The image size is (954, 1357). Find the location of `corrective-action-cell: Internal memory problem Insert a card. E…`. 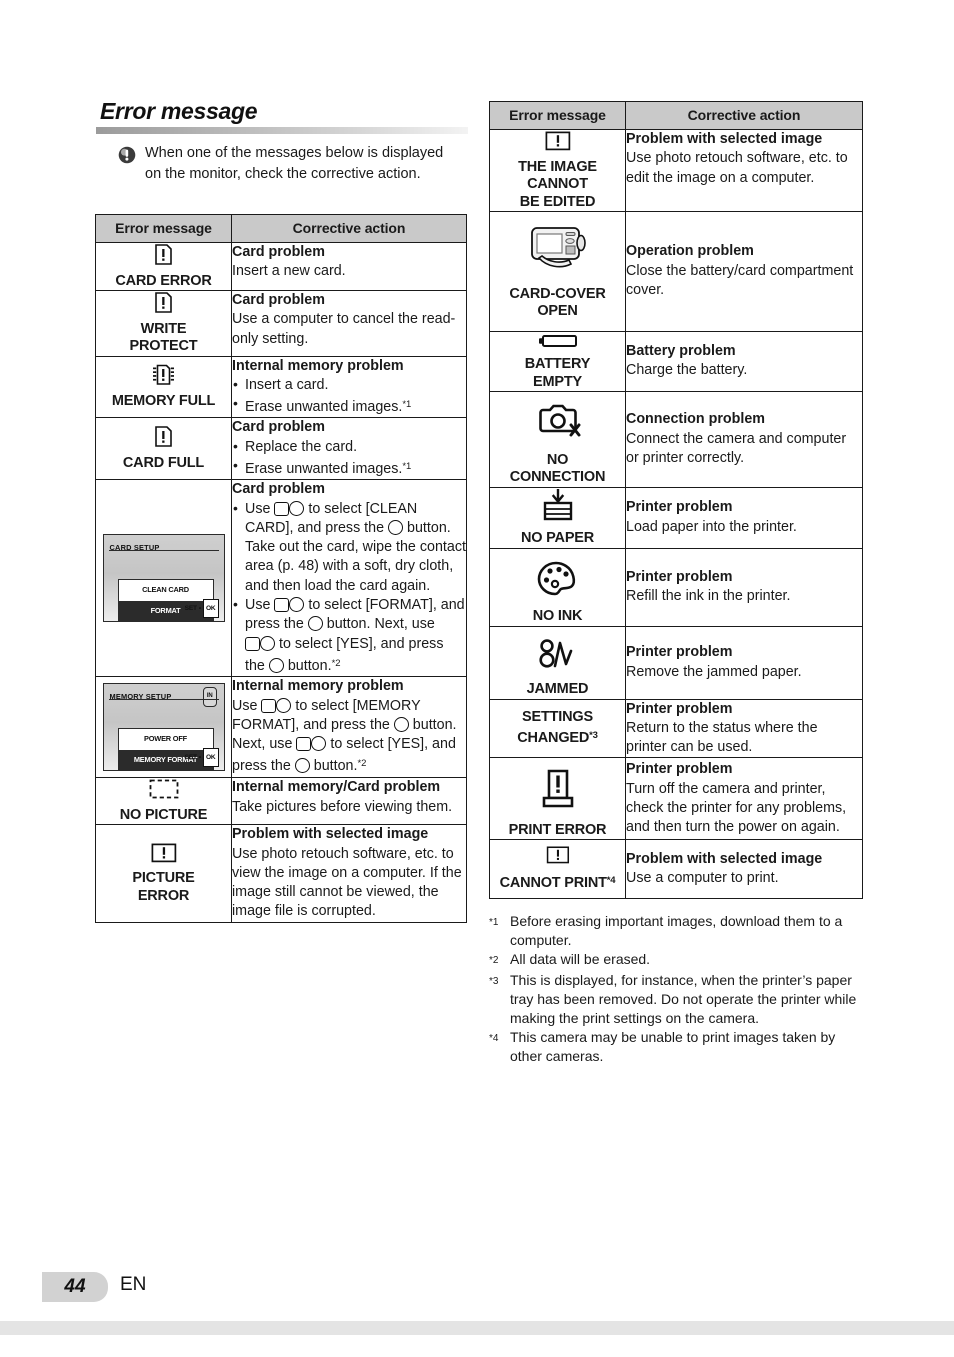

corrective-action-cell: Internal memory problem Insert a card. E… is located at coordinates (349, 387).